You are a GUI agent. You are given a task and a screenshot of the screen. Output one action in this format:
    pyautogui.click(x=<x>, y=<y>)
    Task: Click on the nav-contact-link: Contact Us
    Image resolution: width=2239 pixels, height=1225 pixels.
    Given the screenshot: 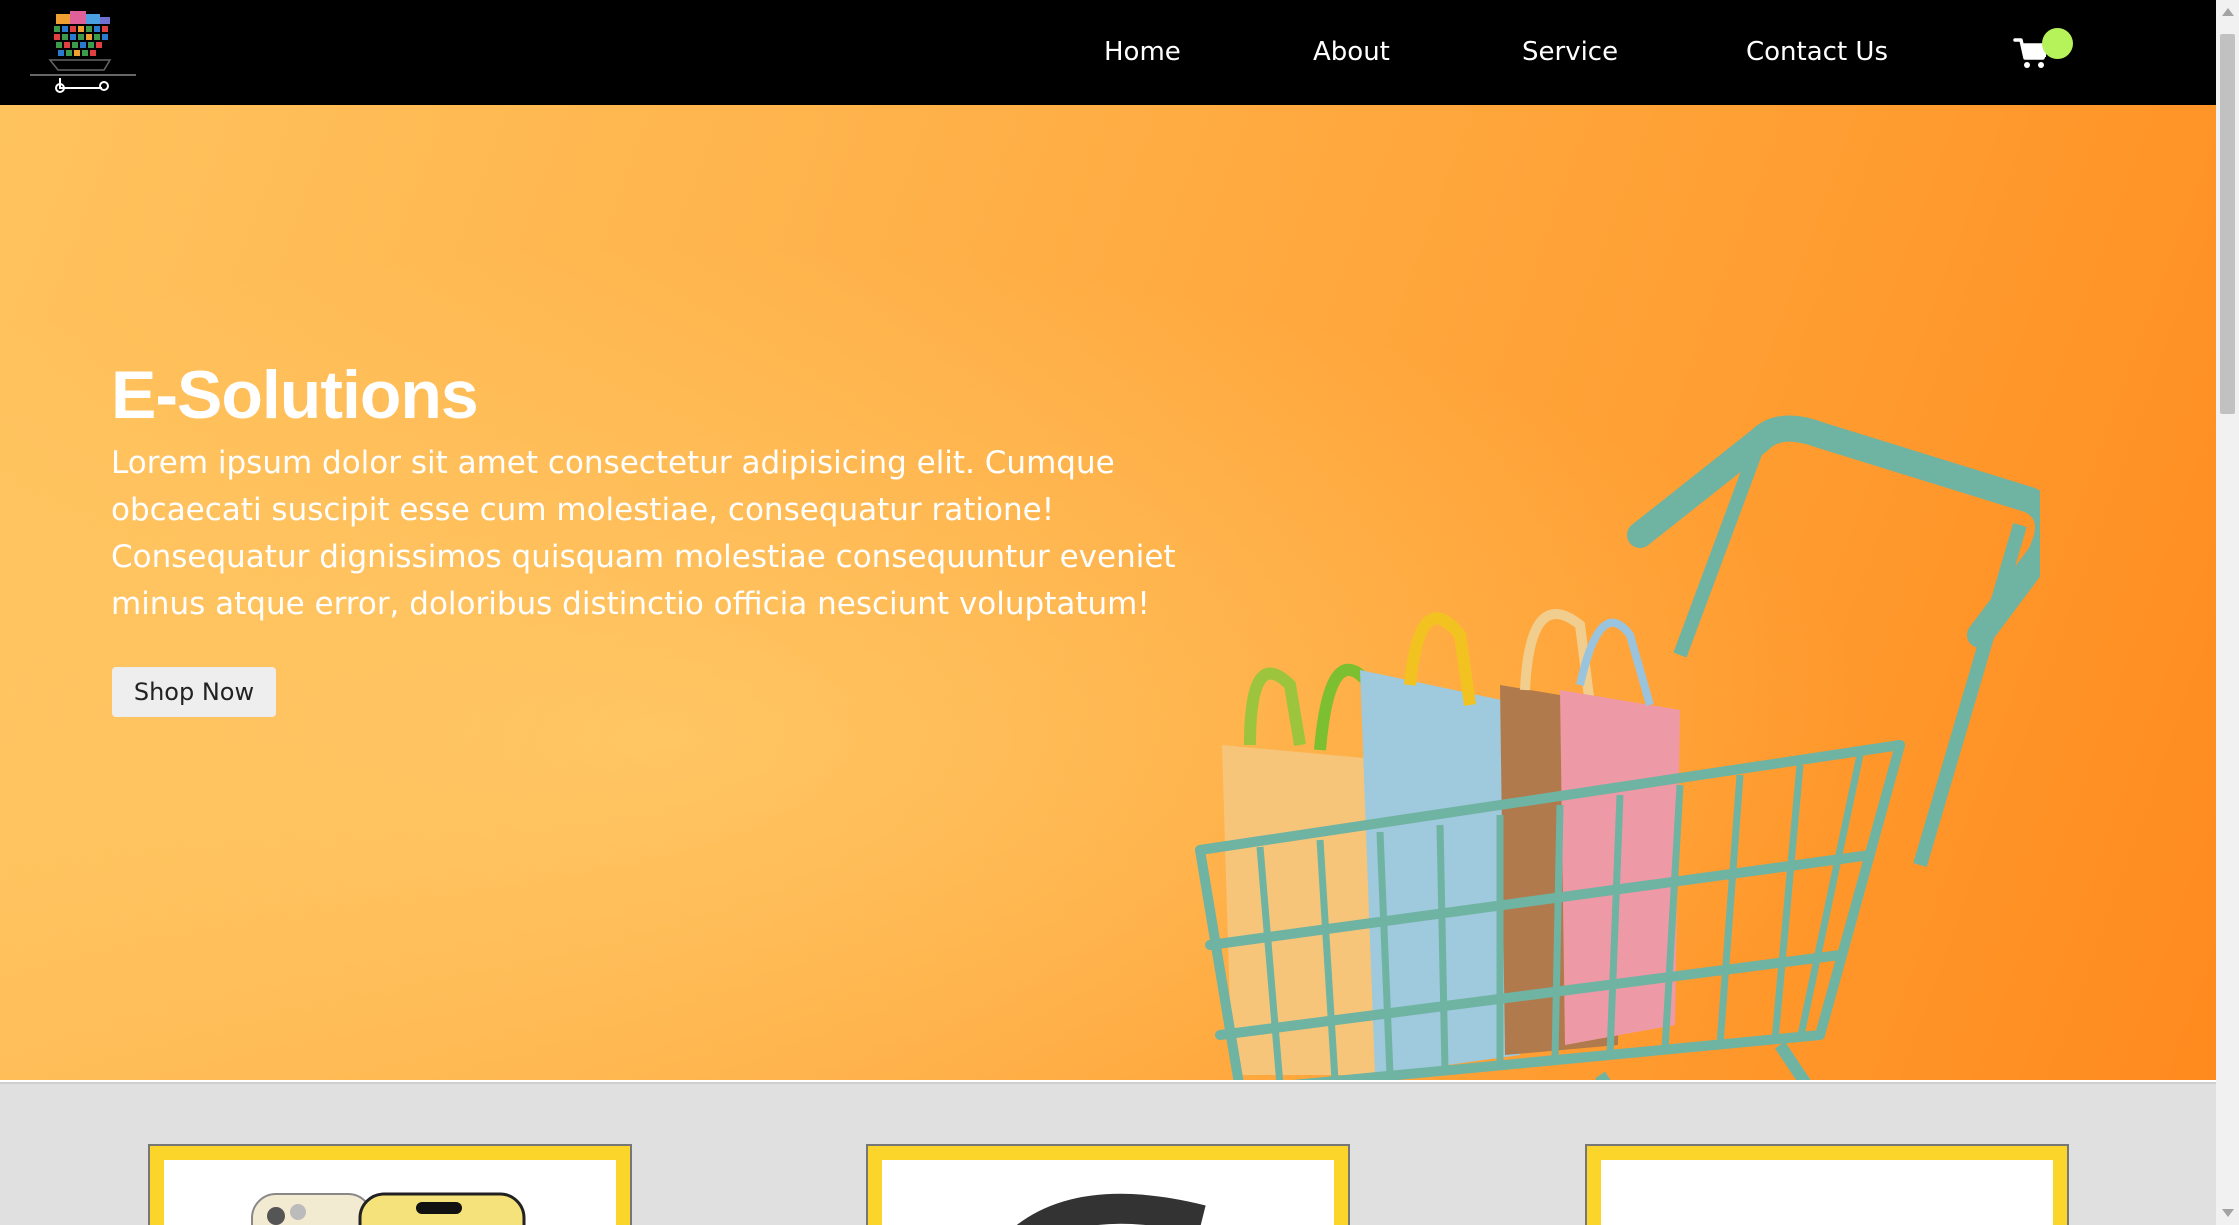 What is the action you would take?
    pyautogui.click(x=1817, y=52)
    